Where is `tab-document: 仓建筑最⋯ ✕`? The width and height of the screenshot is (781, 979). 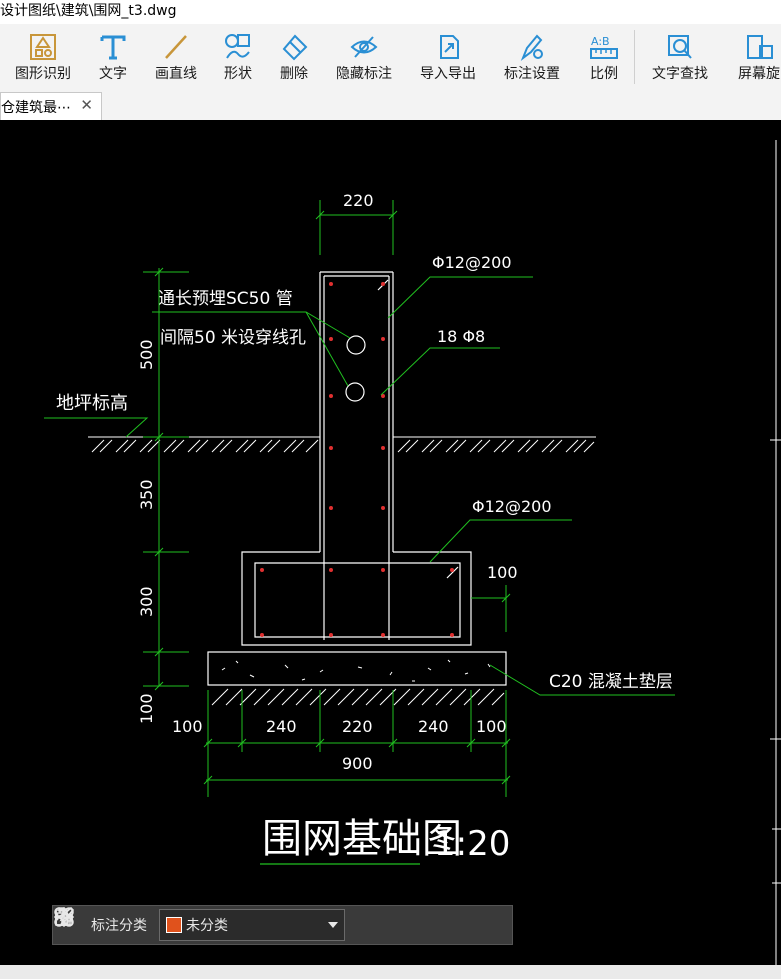
tab-document: 仓建筑最⋯ ✕ is located at coordinates (51, 106).